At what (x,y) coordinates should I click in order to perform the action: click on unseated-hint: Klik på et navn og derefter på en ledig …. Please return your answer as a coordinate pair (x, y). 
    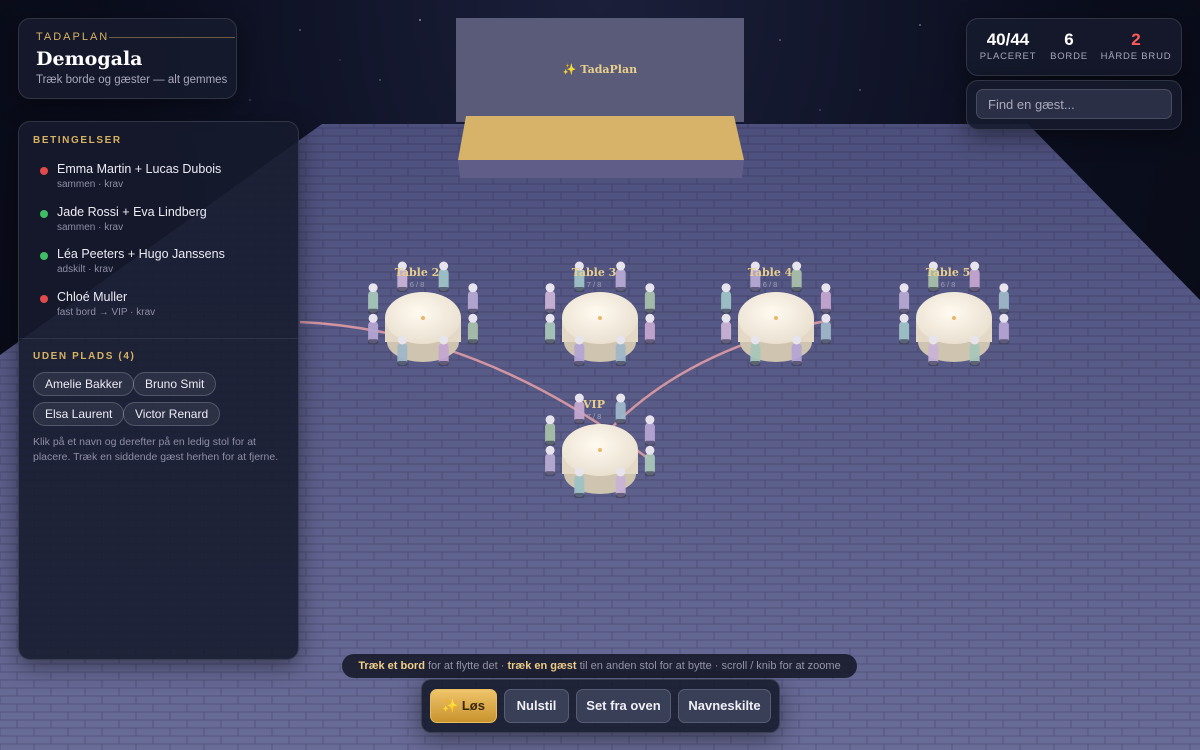
    Looking at the image, I should click on (156, 449).